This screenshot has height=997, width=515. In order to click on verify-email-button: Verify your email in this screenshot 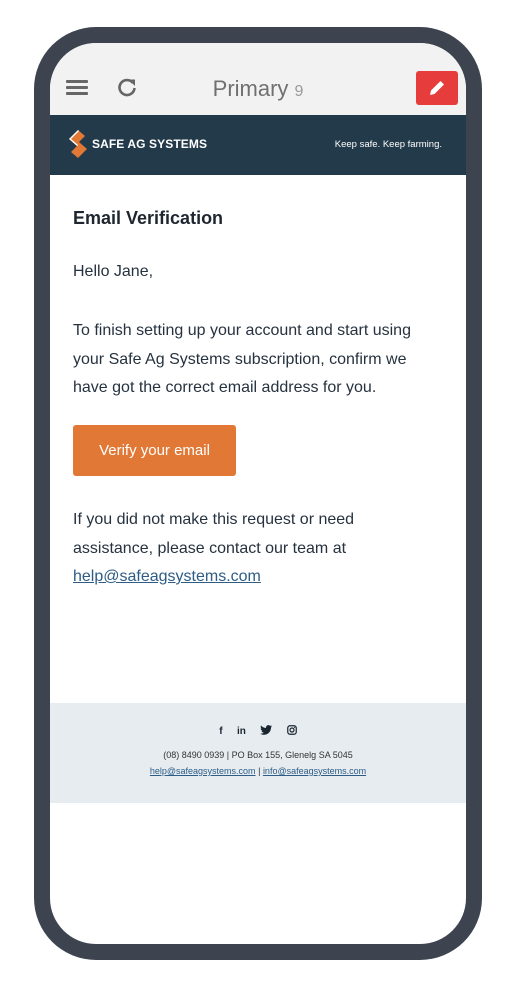, I will do `click(154, 450)`.